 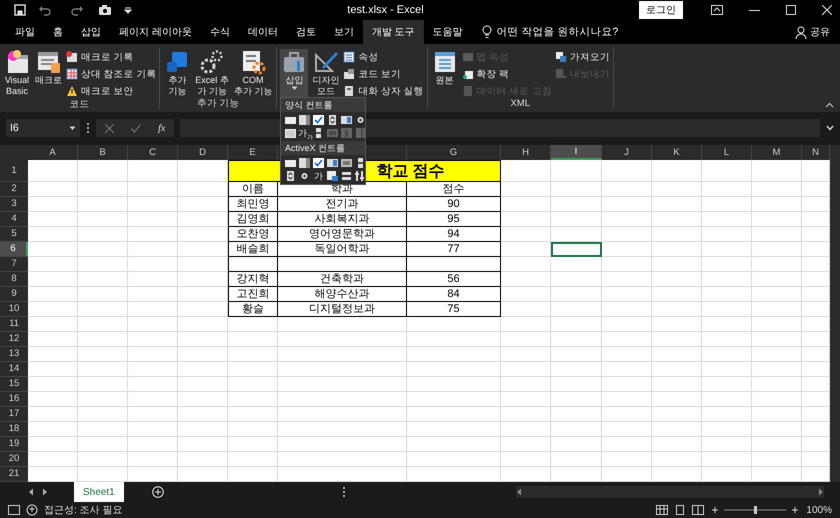 I want to click on column-header: H, so click(x=526, y=152).